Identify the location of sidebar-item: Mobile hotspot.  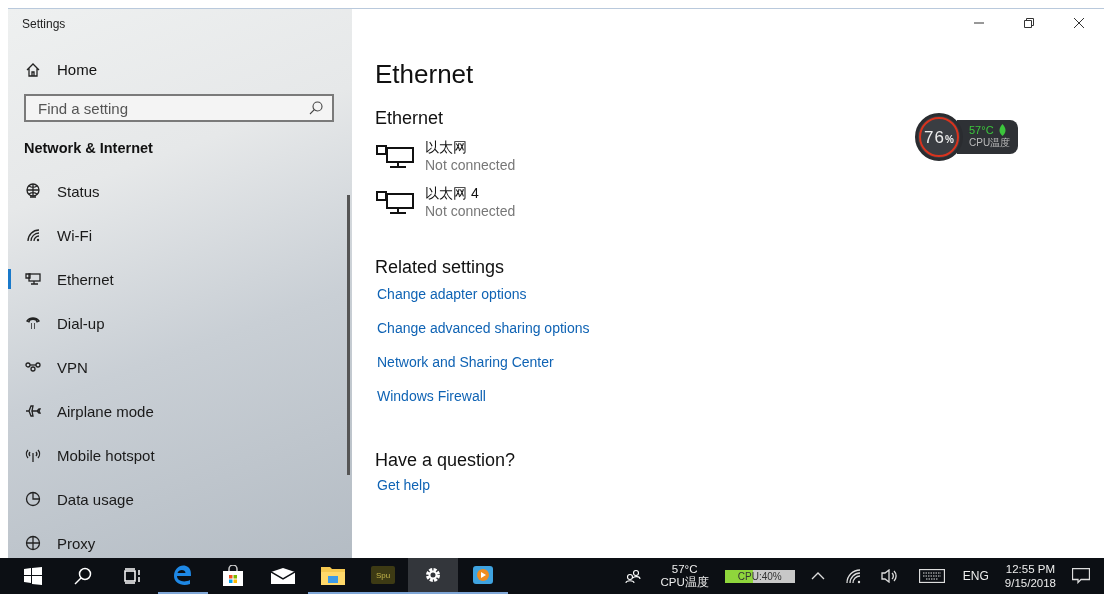
(180, 455).